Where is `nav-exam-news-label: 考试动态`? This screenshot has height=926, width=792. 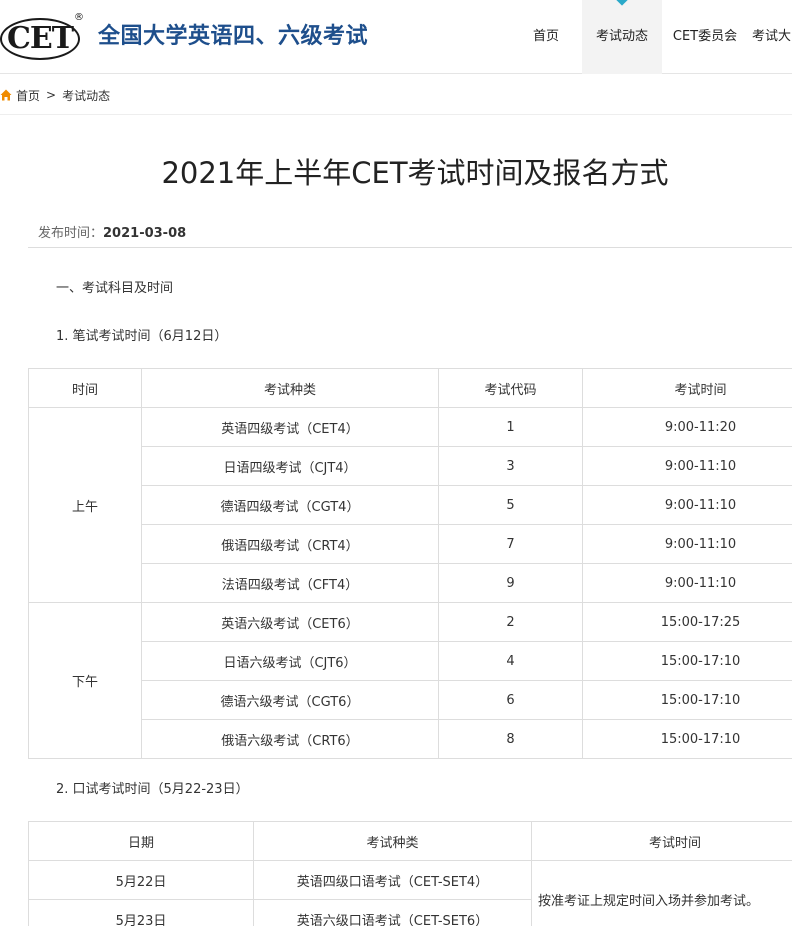
nav-exam-news-label: 考试动态 is located at coordinates (621, 36).